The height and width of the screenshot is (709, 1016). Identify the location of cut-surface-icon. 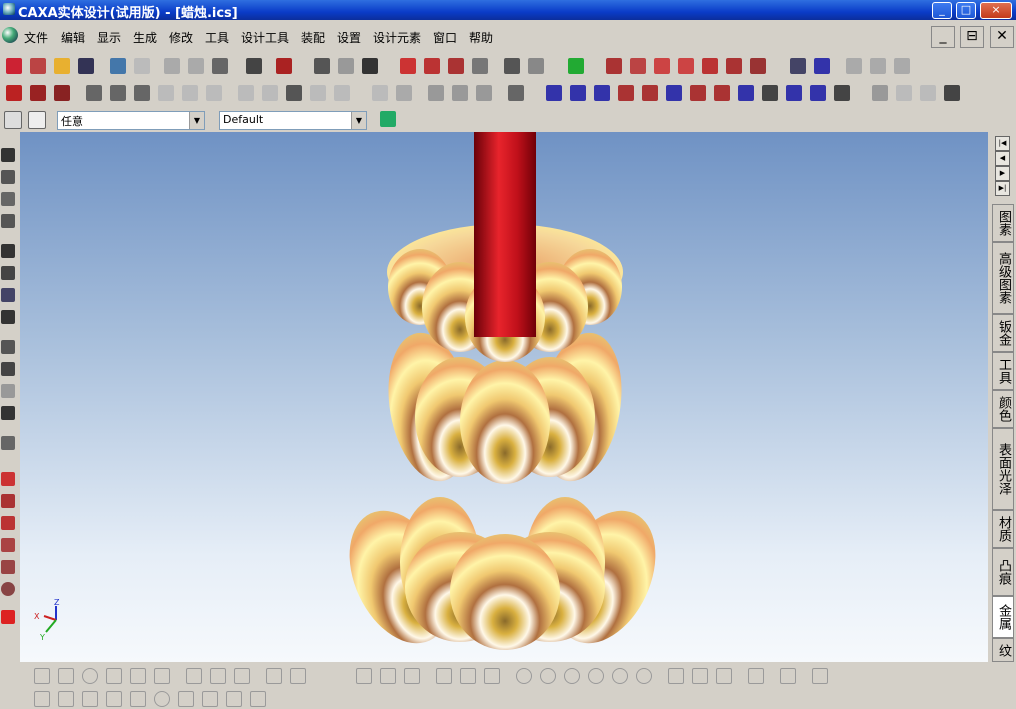
(842, 93).